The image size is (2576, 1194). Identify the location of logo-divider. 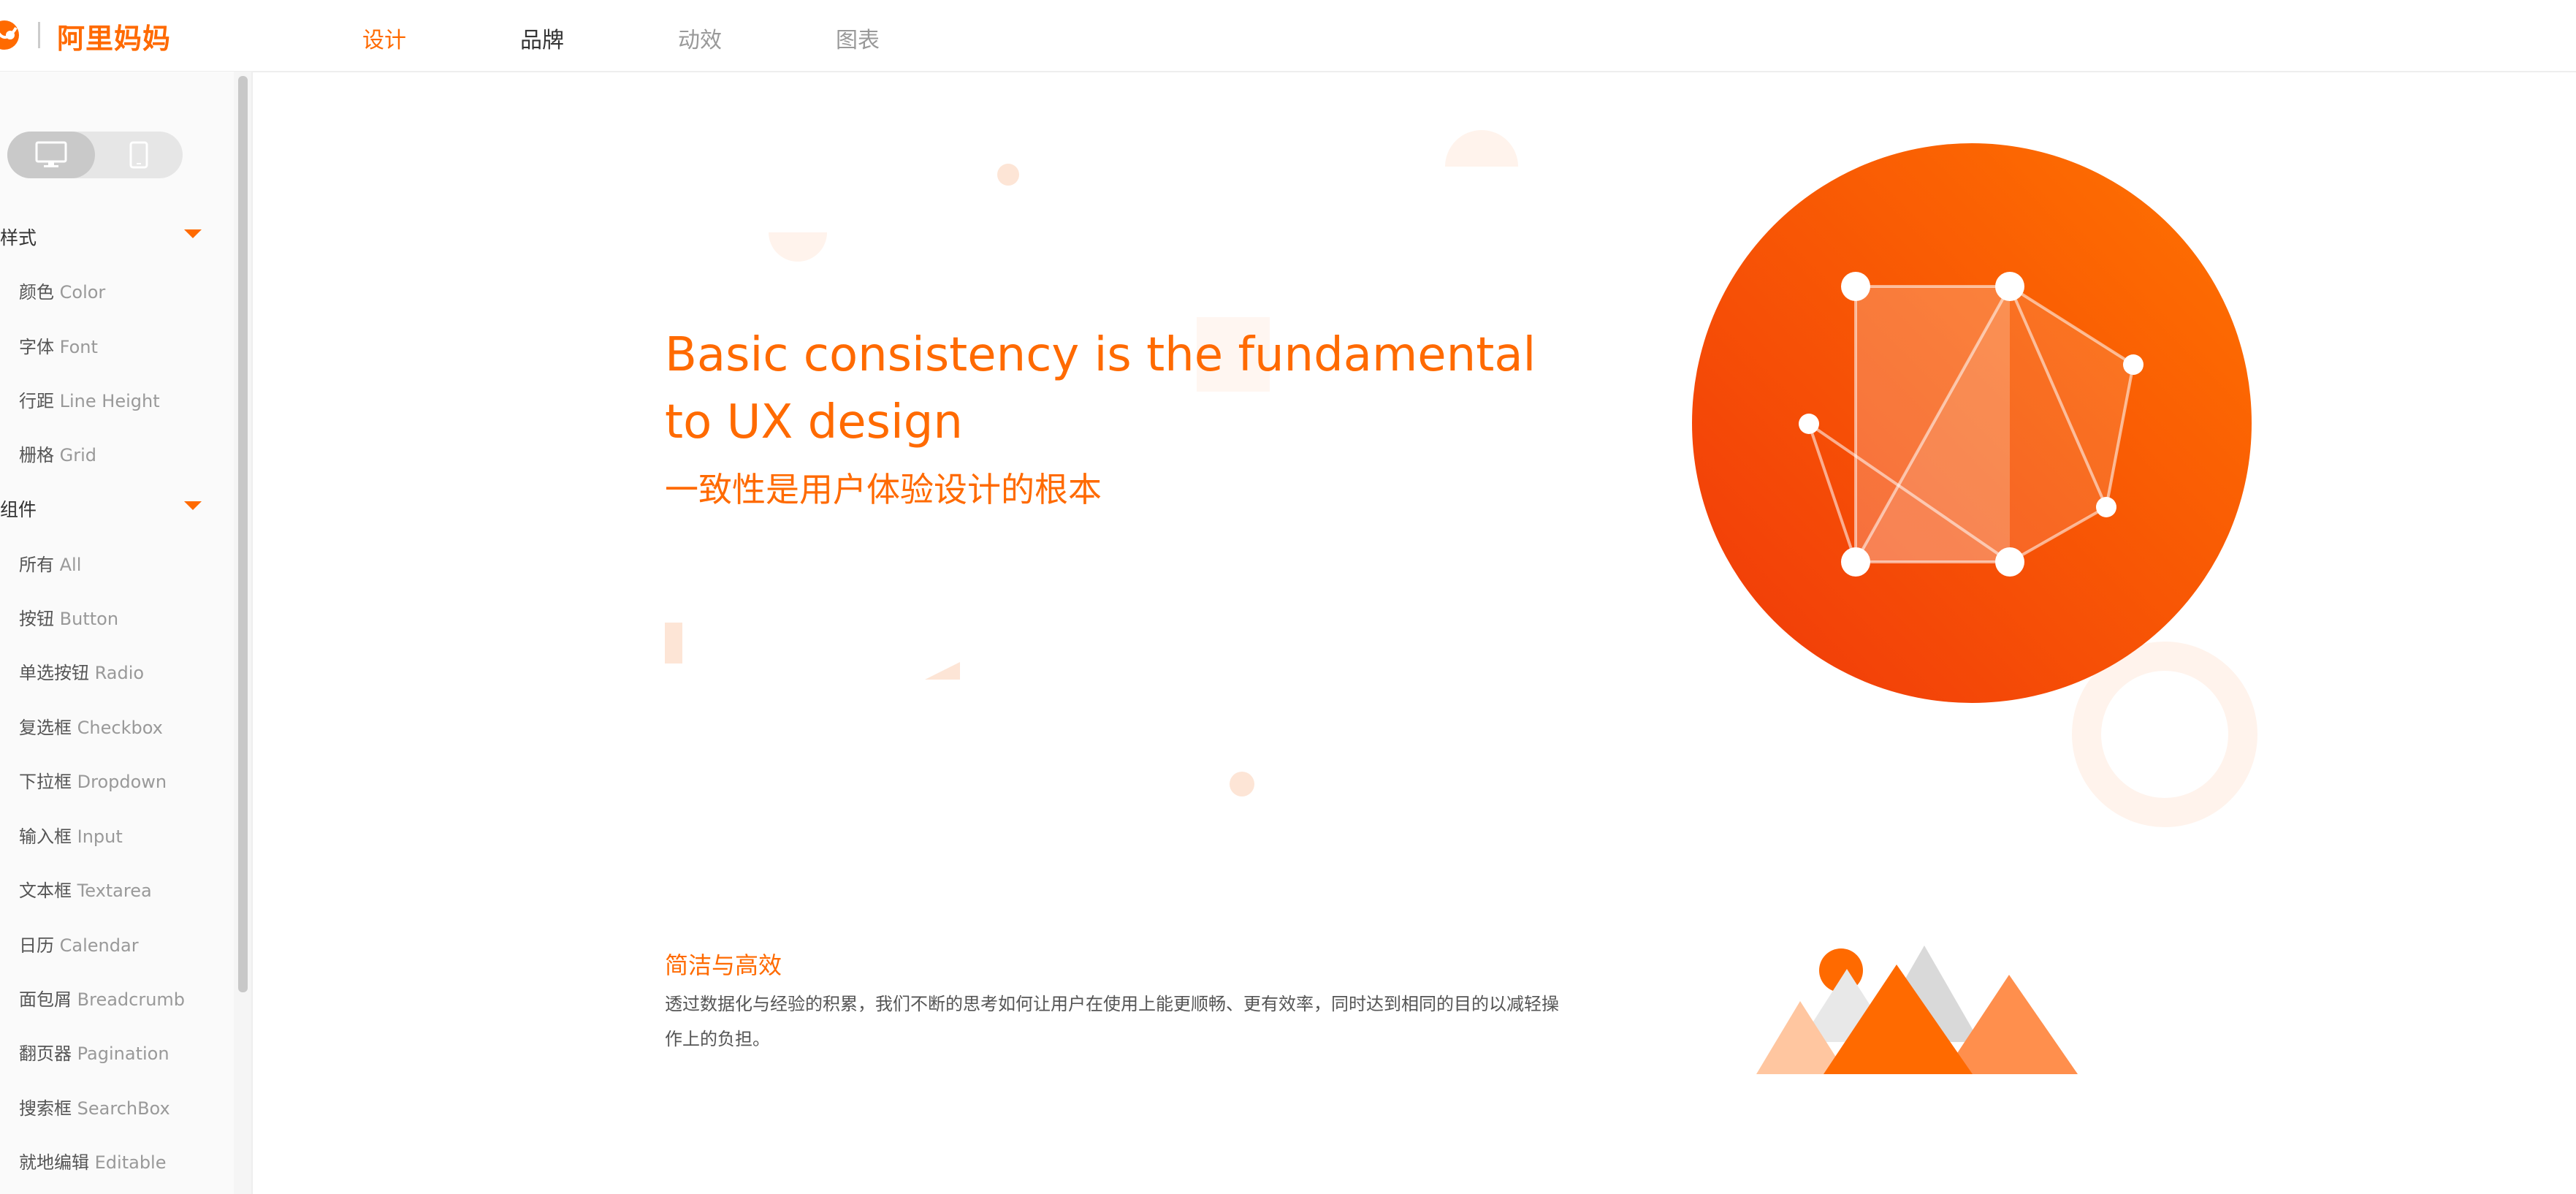
(39, 35).